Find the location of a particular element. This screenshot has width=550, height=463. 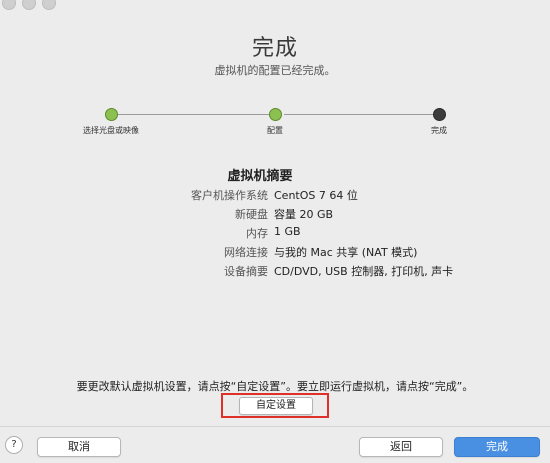

help-icon: ? is located at coordinates (14, 445).